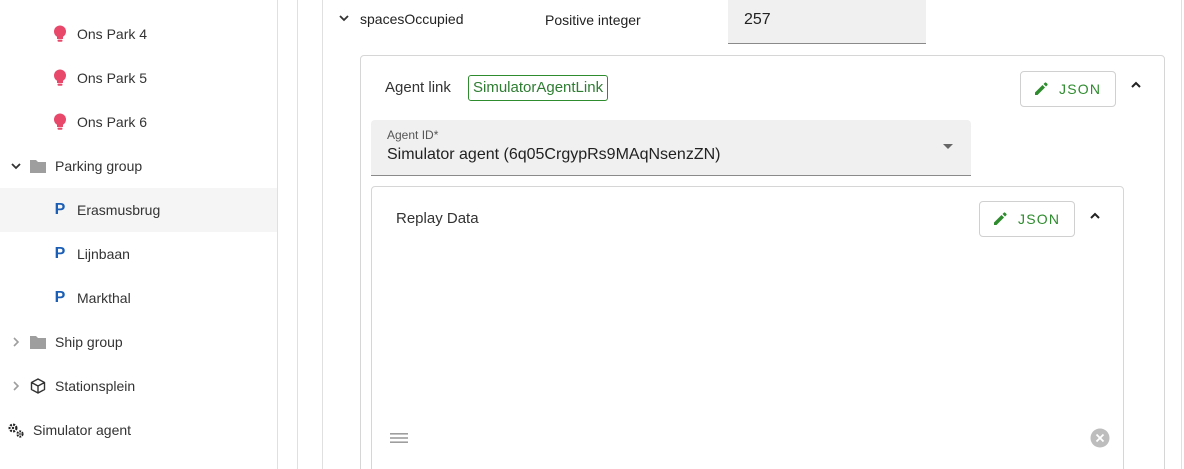  What do you see at coordinates (99, 166) in the screenshot?
I see `tree-item-label: Parking group` at bounding box center [99, 166].